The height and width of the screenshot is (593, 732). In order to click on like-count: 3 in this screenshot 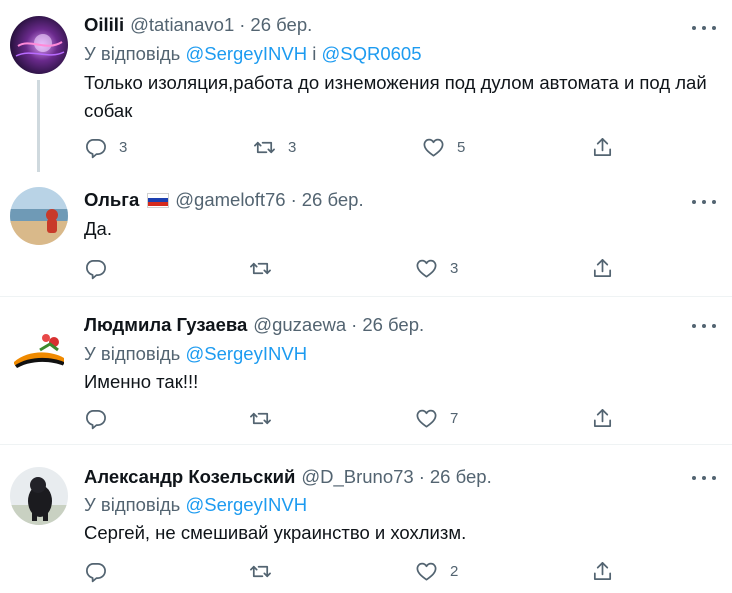, I will do `click(454, 268)`.